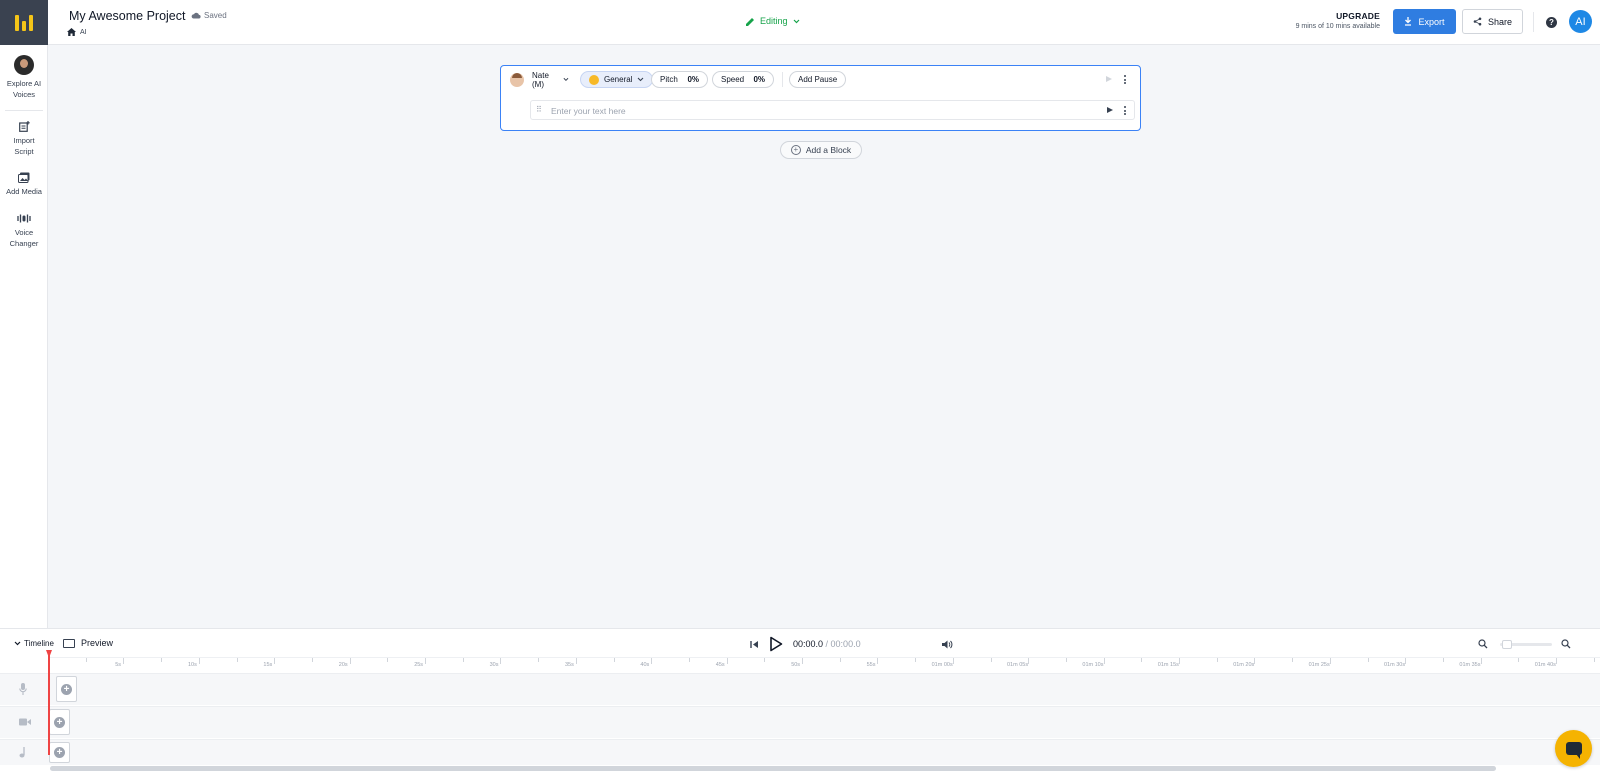 The image size is (1600, 777). I want to click on add-pause-label: Add Pause, so click(818, 79).